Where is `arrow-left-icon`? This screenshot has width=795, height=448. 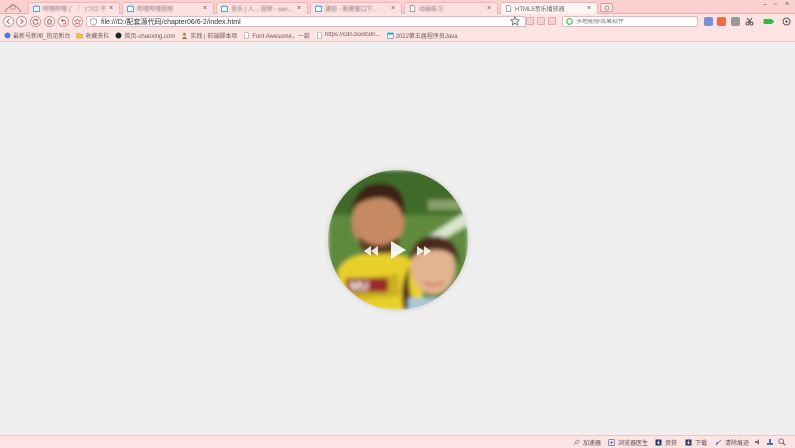
arrow-left-icon is located at coordinates (8, 21).